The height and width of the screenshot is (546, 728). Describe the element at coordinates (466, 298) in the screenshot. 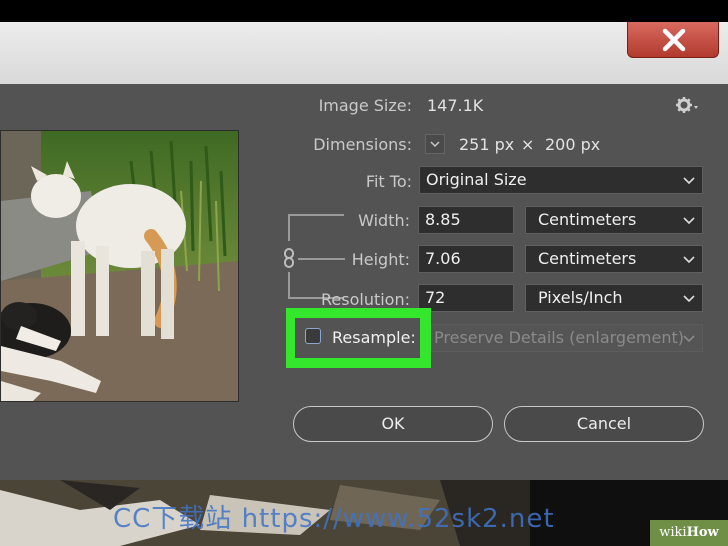

I see `resolution-input: 72` at that location.